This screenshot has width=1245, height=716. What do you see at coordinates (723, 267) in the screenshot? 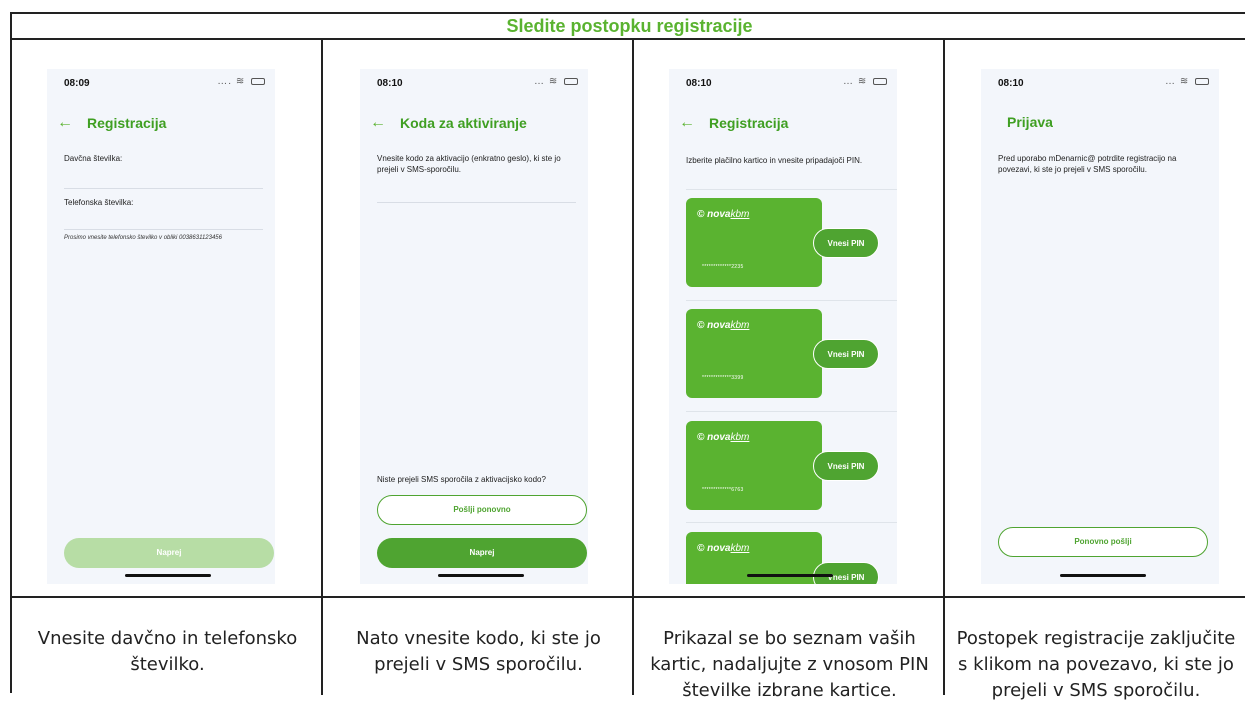
I see `card-number: *************2235` at bounding box center [723, 267].